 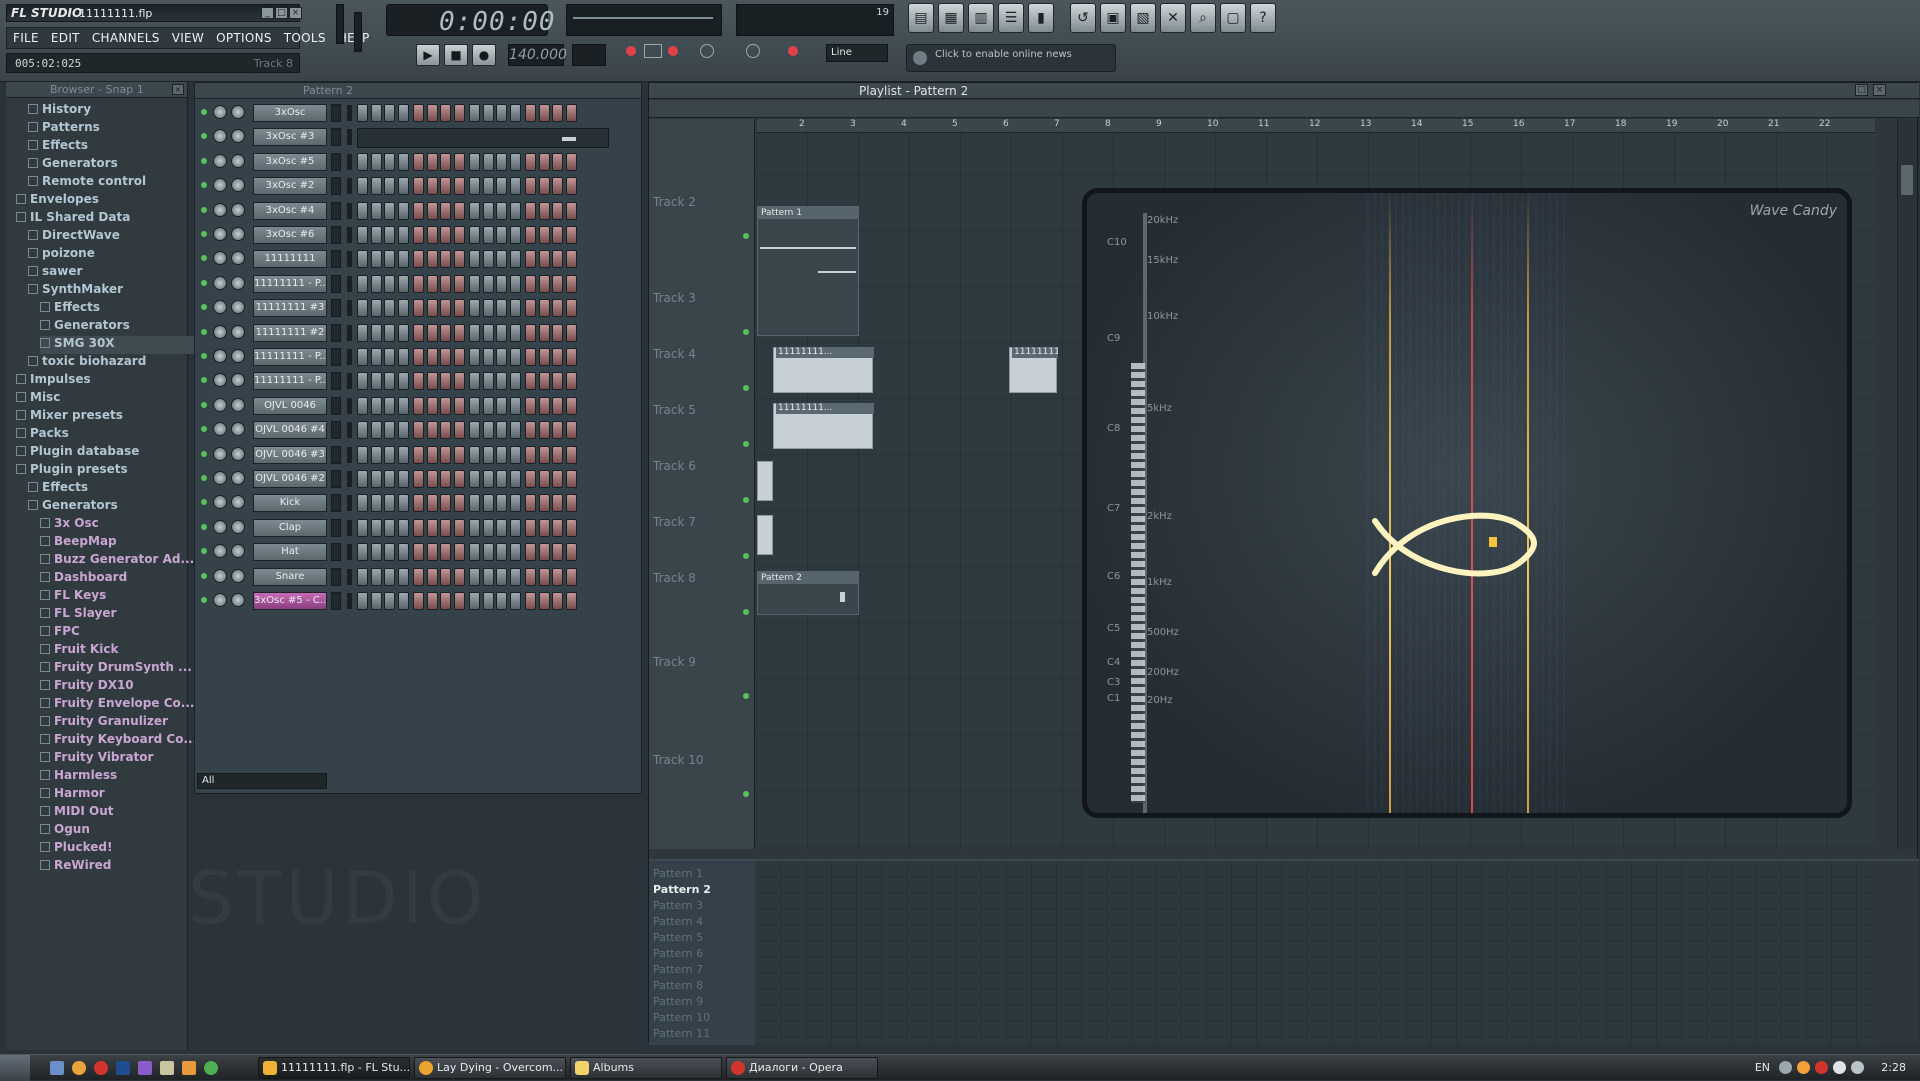 I want to click on winamp-icon, so click(x=145, y=1068).